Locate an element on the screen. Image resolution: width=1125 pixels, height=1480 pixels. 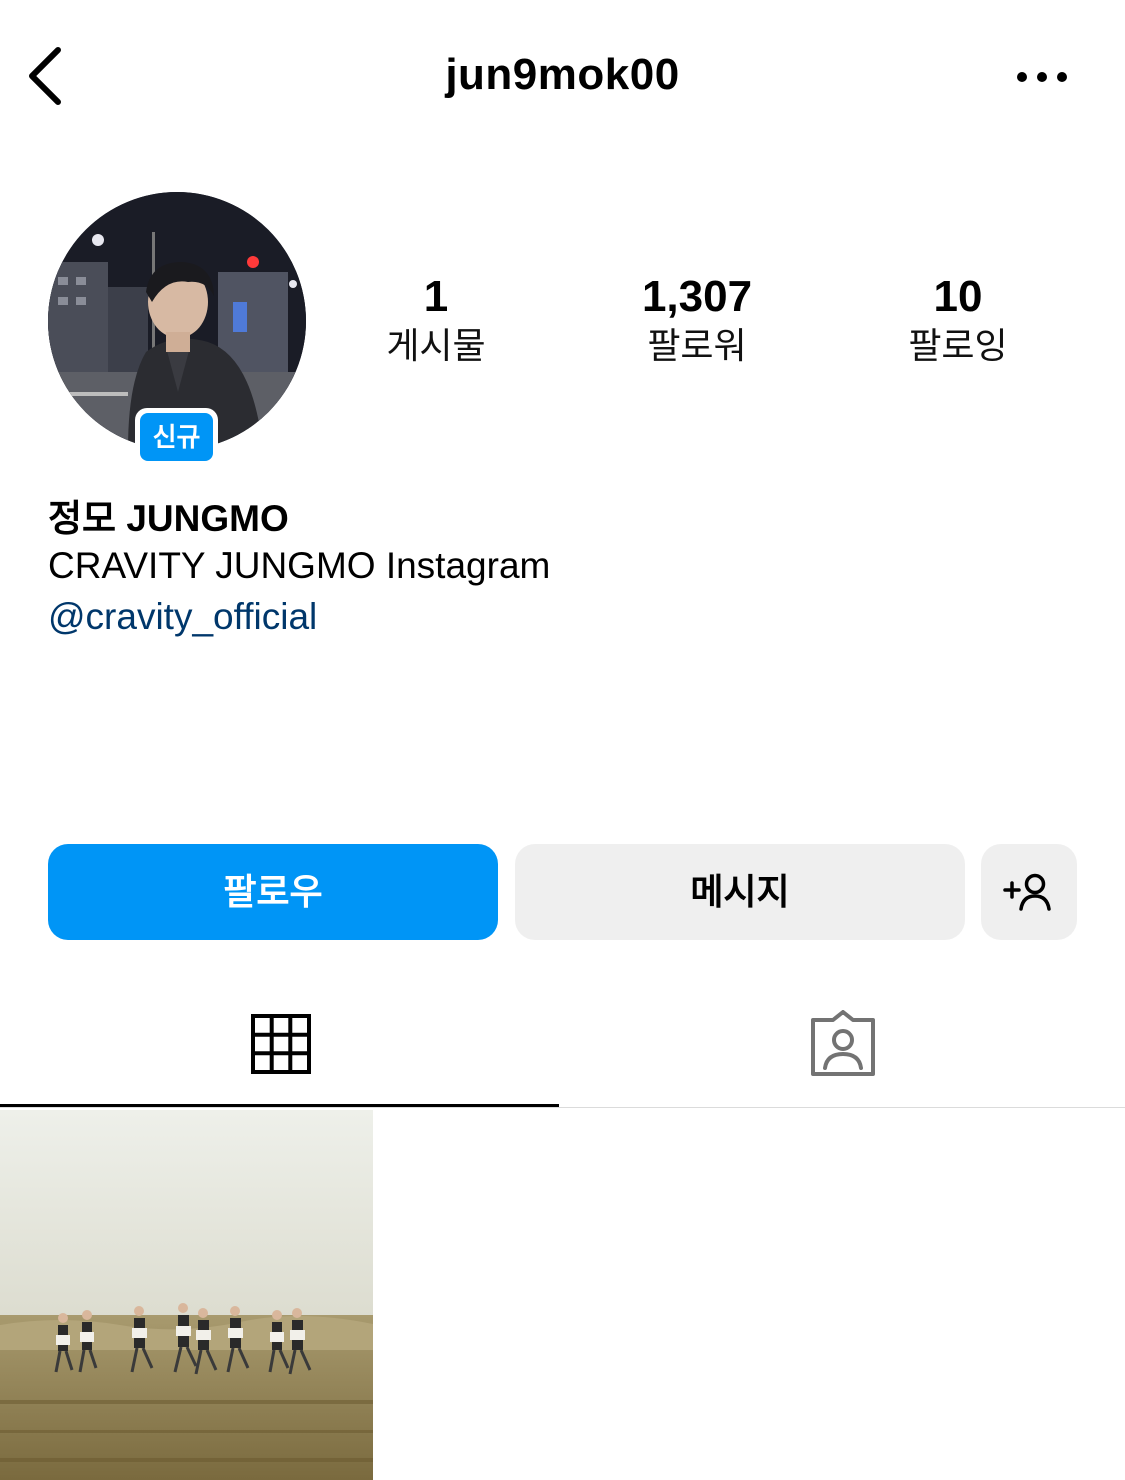
new-badge: 신규 is located at coordinates (176, 437).